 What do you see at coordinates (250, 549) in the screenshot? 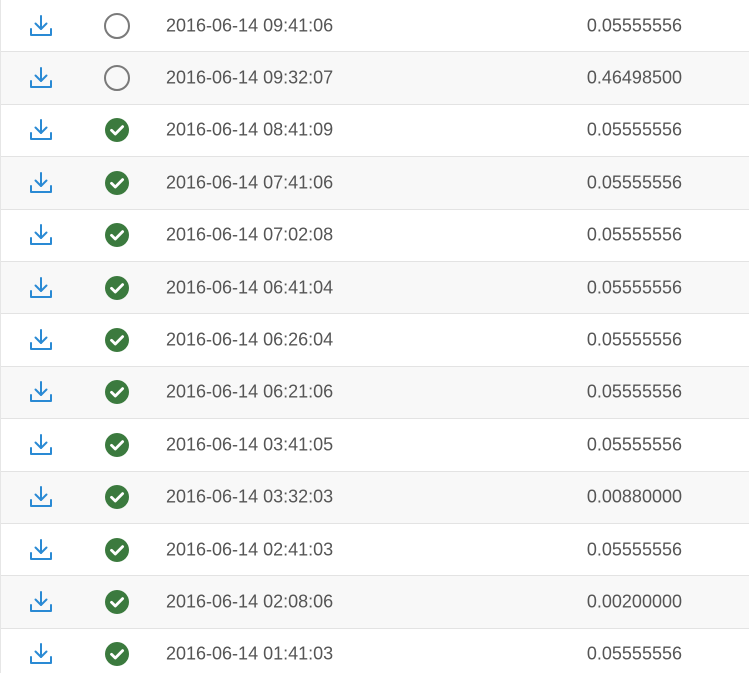
I see `transaction-timestamp: 2016-06-14 02:41:03` at bounding box center [250, 549].